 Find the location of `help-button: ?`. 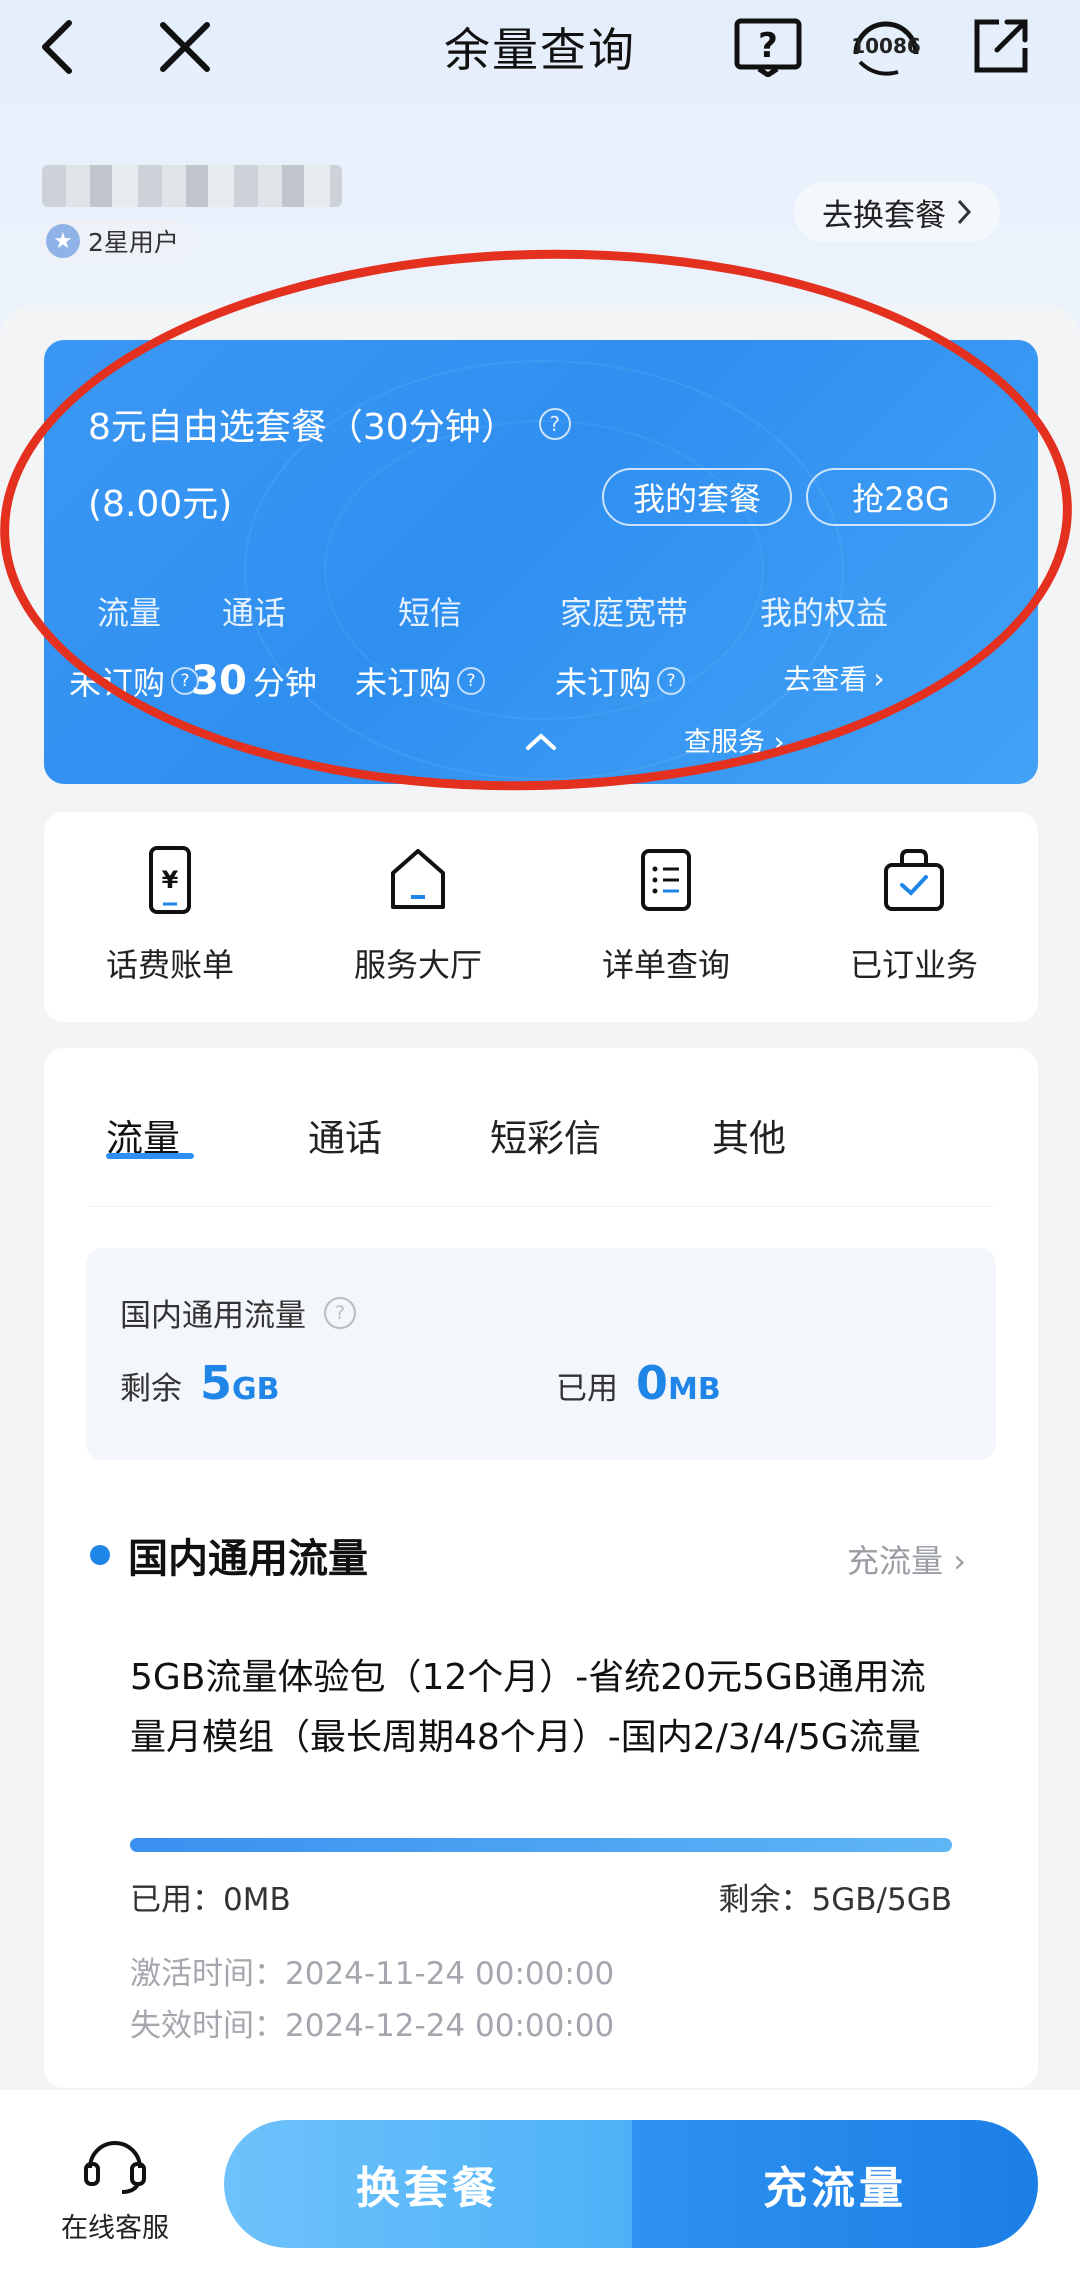

help-button: ? is located at coordinates (768, 47).